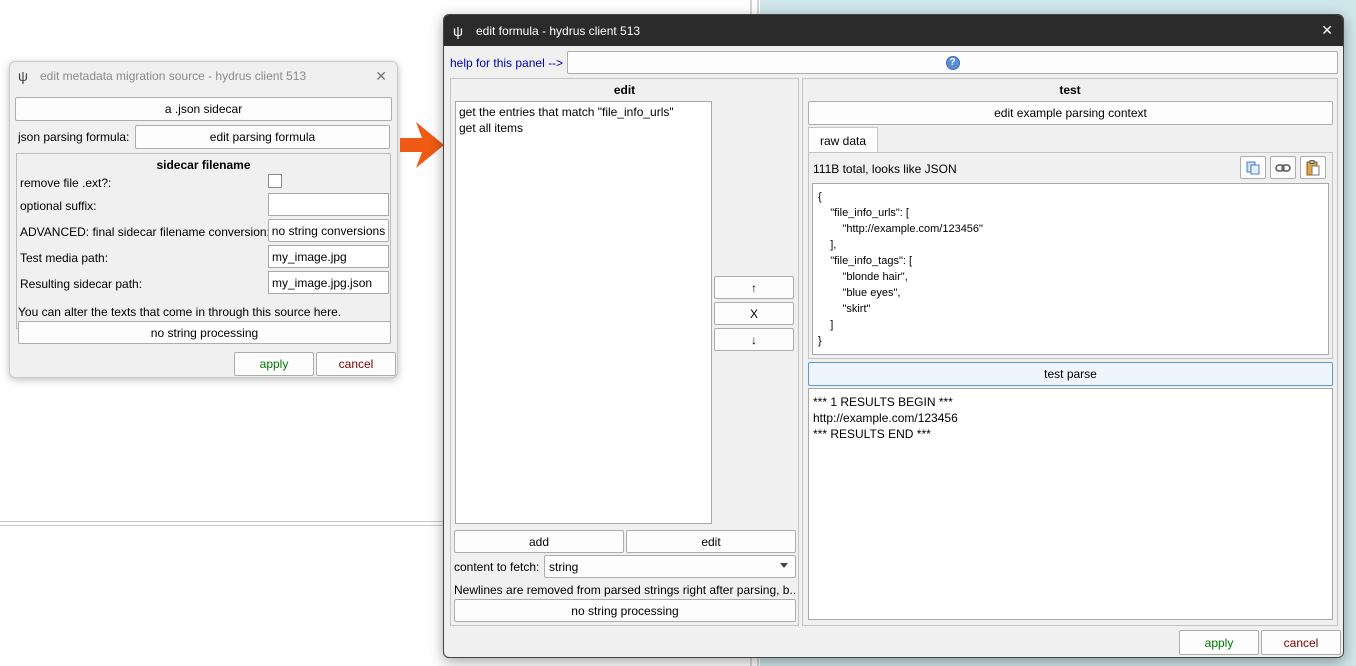 The height and width of the screenshot is (666, 1356). I want to click on dialog-title: edit formula - hydrus client 513, so click(558, 30).